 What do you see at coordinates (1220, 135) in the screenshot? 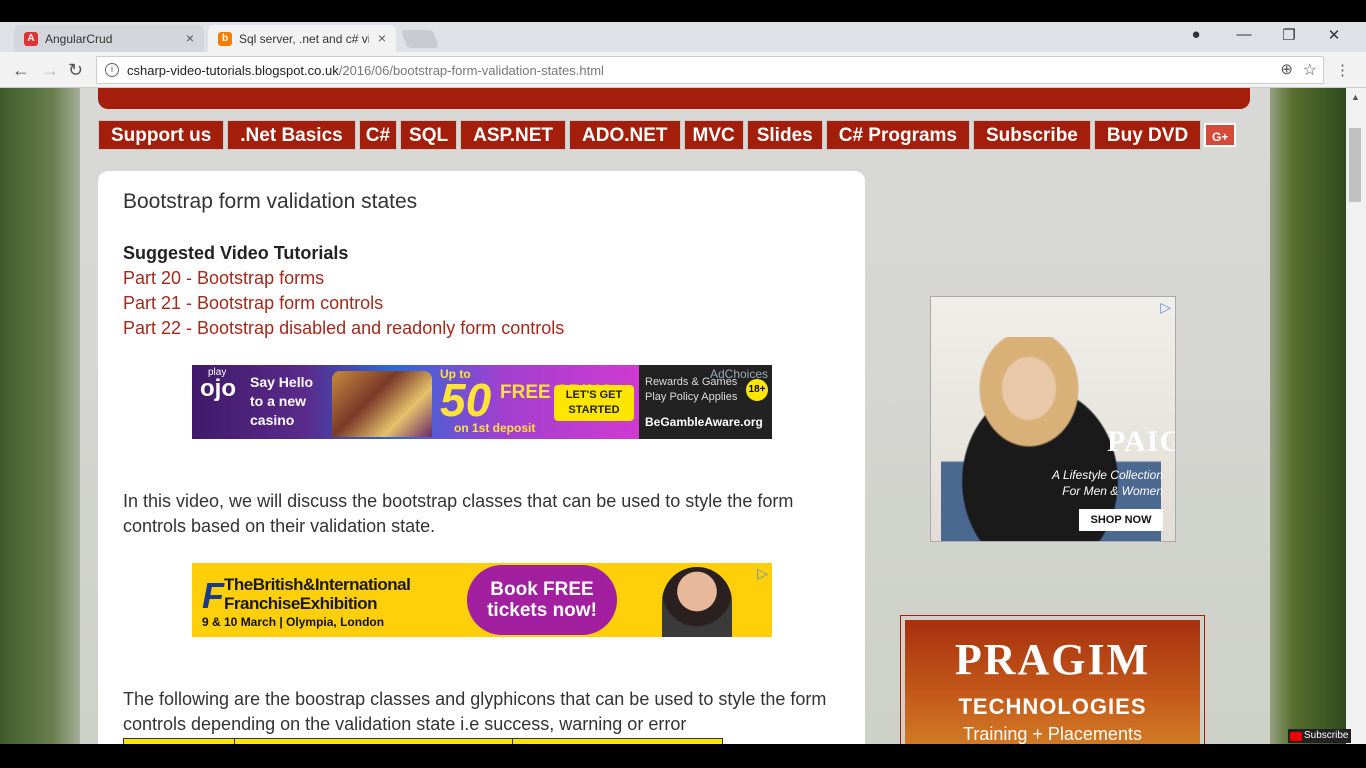
I see `google-plus-icon: G+` at bounding box center [1220, 135].